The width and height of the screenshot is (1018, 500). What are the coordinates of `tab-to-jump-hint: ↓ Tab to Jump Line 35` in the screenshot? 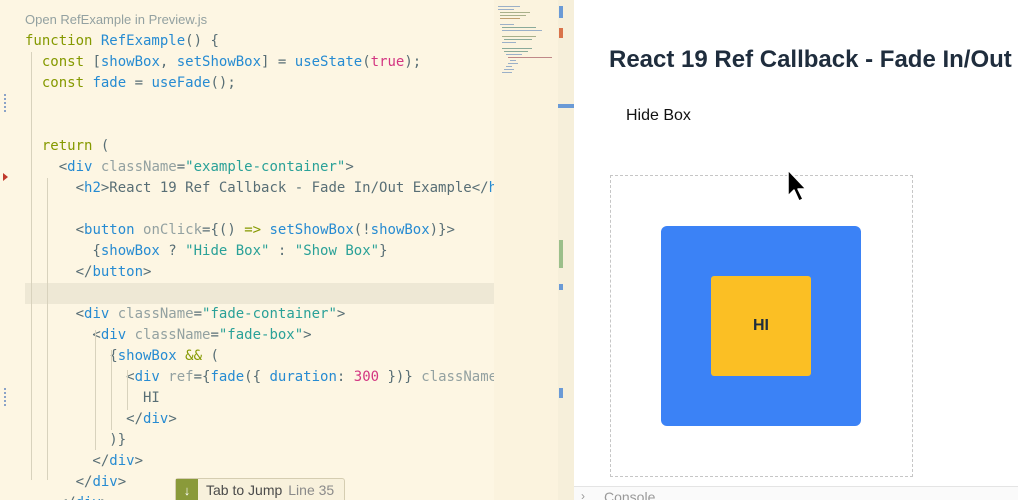 It's located at (260, 489).